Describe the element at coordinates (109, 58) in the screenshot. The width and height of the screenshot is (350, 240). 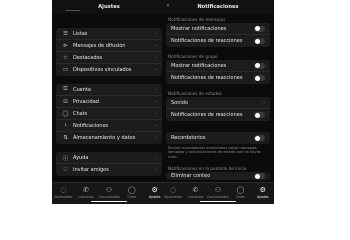
I see `settings-item-destacados: ☆ Destacados ›` at that location.